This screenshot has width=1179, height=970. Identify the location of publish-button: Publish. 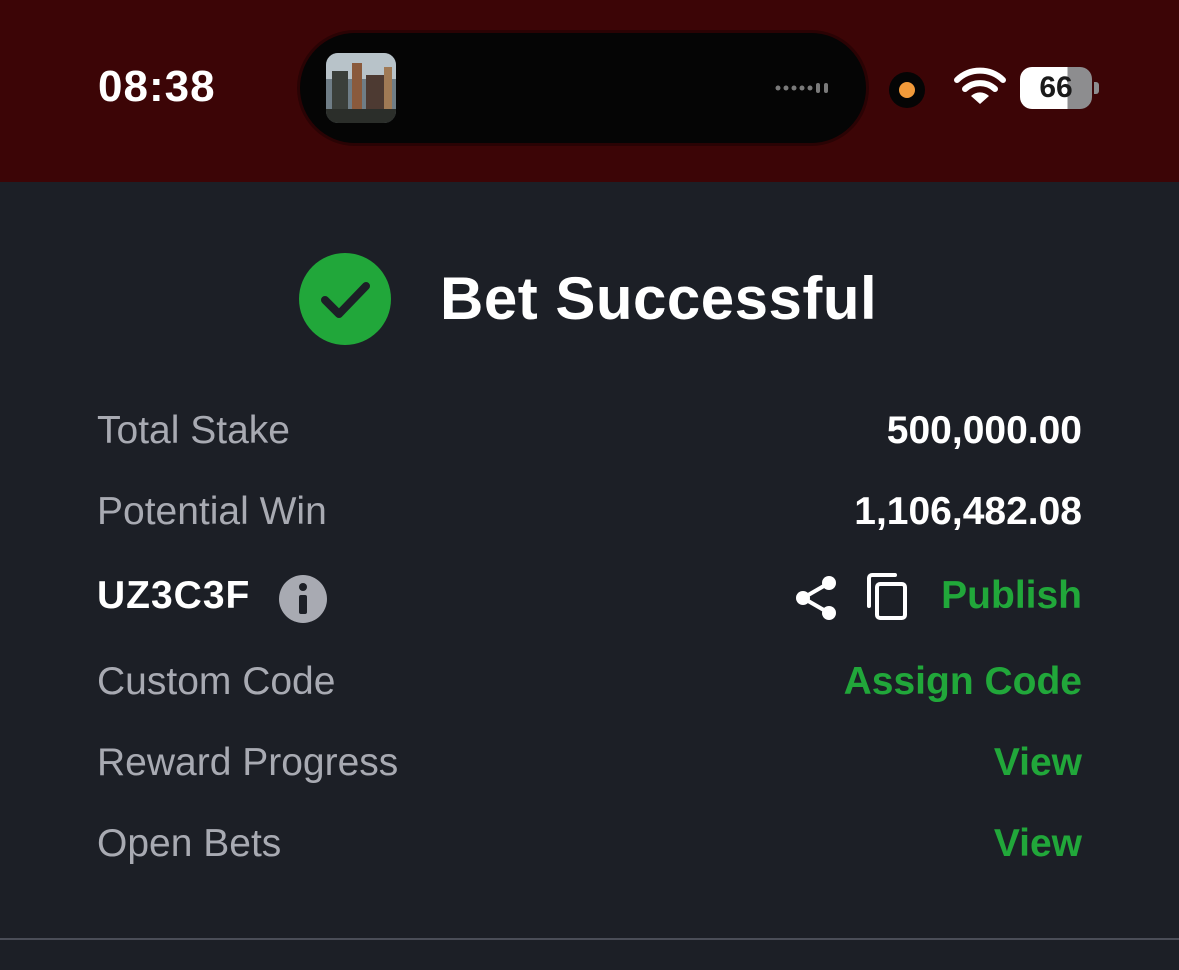
(1011, 596).